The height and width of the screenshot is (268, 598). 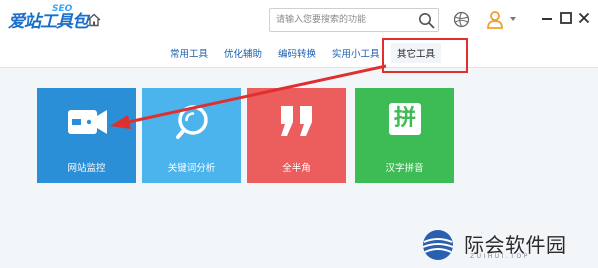 I want to click on tile-chinese-pinyin: 拼 汉字拼音, so click(x=404, y=135).